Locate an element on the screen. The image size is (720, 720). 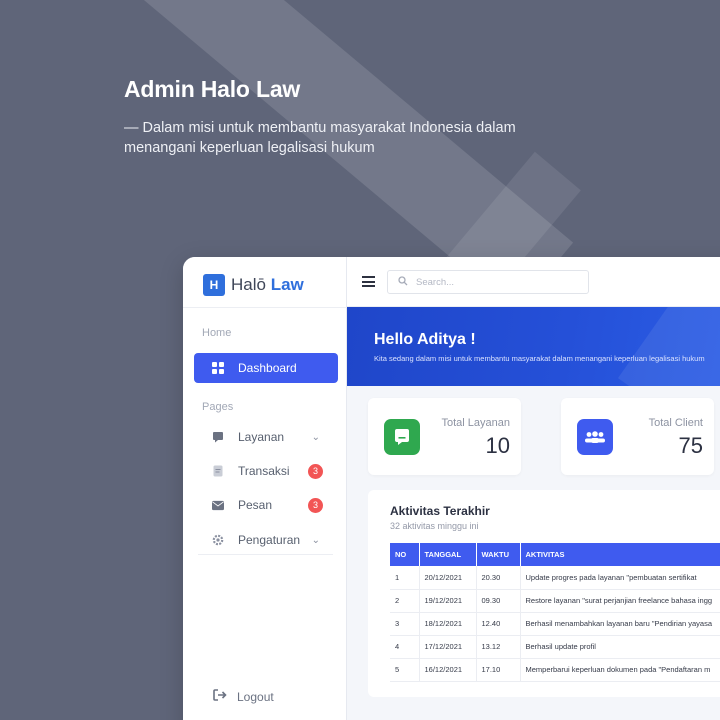
cell-no: 5 is located at coordinates (405, 670).